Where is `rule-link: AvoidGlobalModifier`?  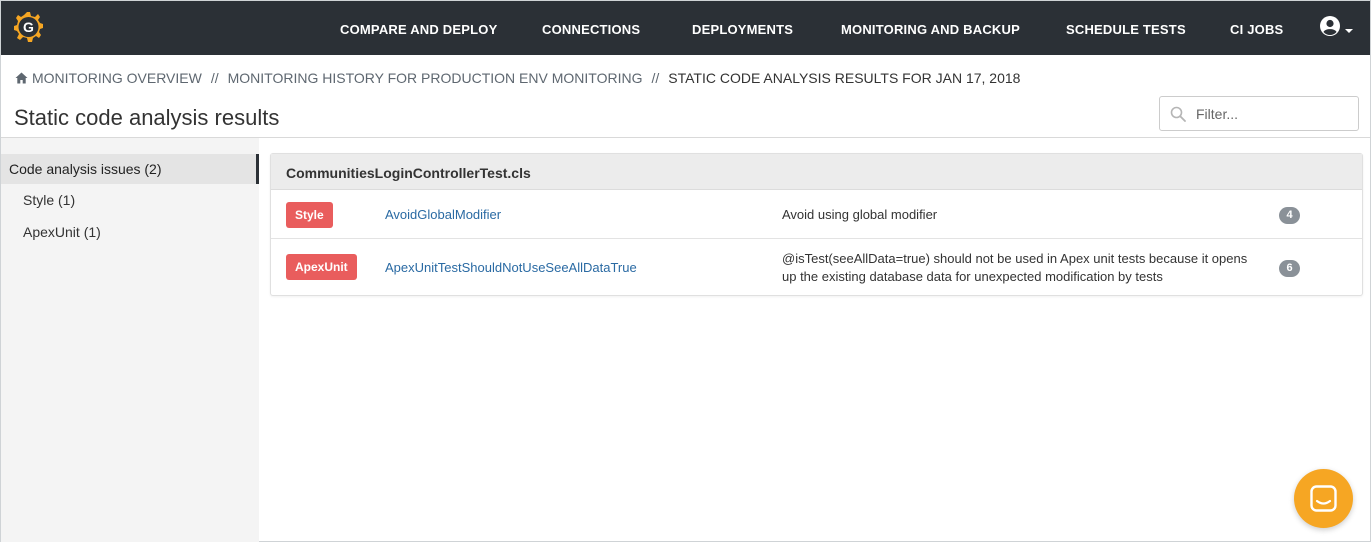 rule-link: AvoidGlobalModifier is located at coordinates (443, 214).